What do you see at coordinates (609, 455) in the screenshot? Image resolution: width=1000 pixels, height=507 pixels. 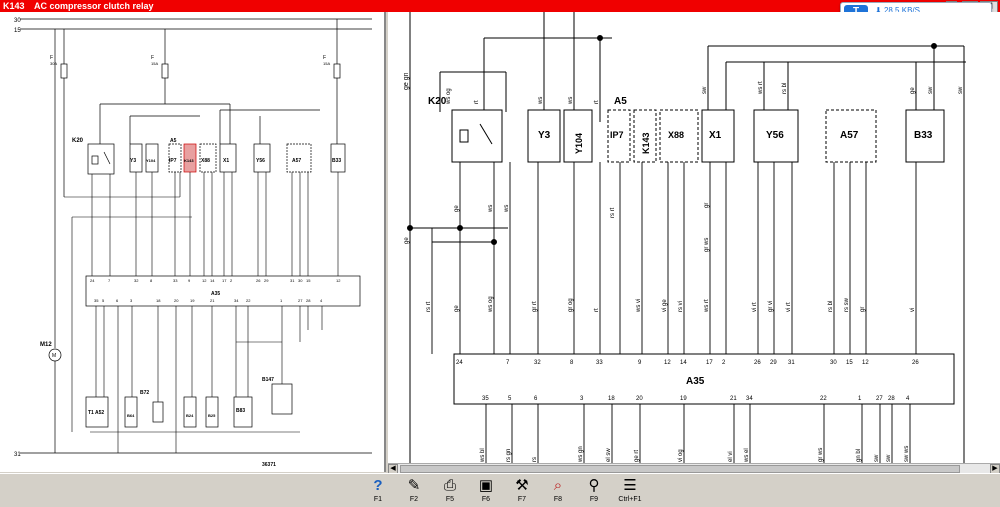 I see `wire-label: el sw` at bounding box center [609, 455].